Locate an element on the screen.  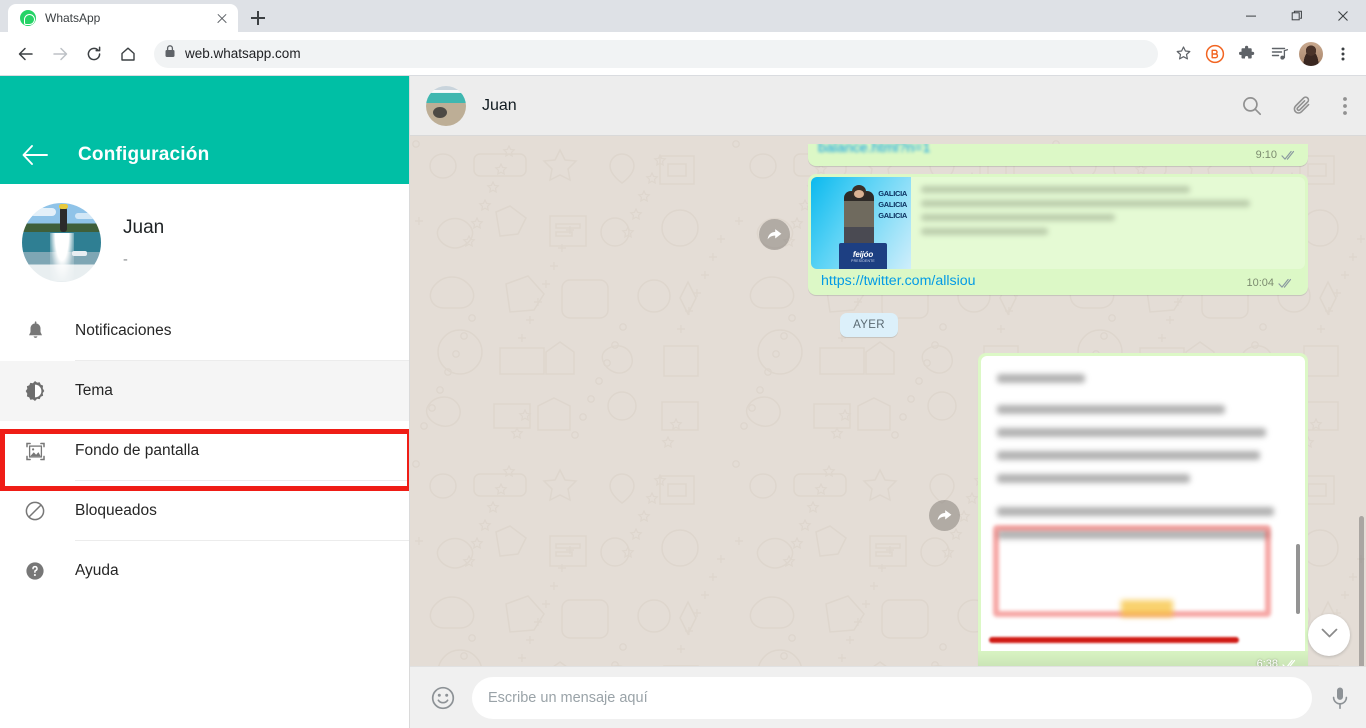
message-input is located at coordinates (892, 697).